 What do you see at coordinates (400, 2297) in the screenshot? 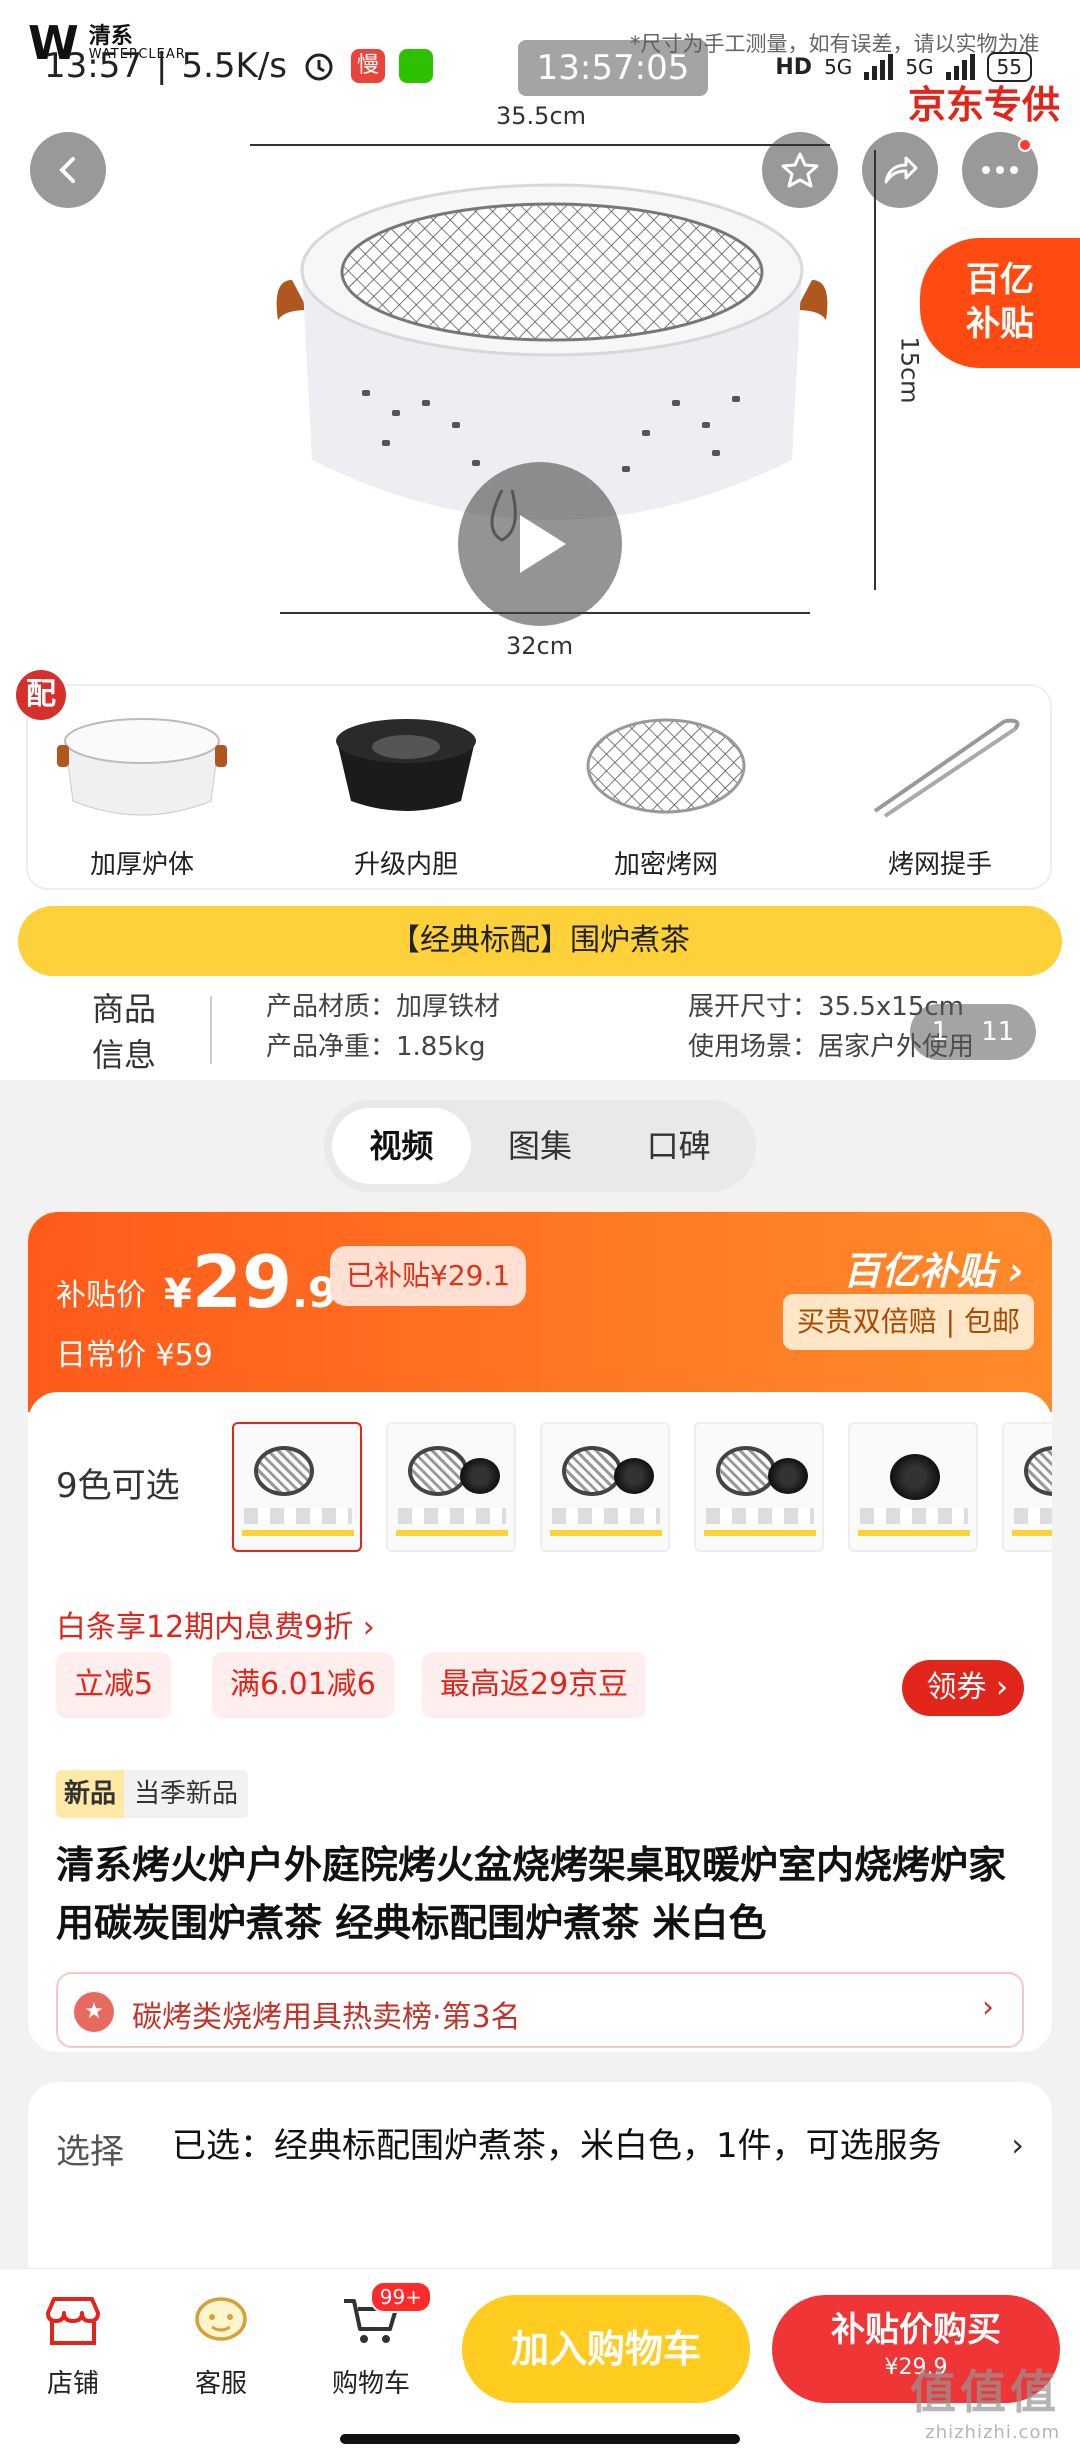
I see `cart-count-badge: 99+` at bounding box center [400, 2297].